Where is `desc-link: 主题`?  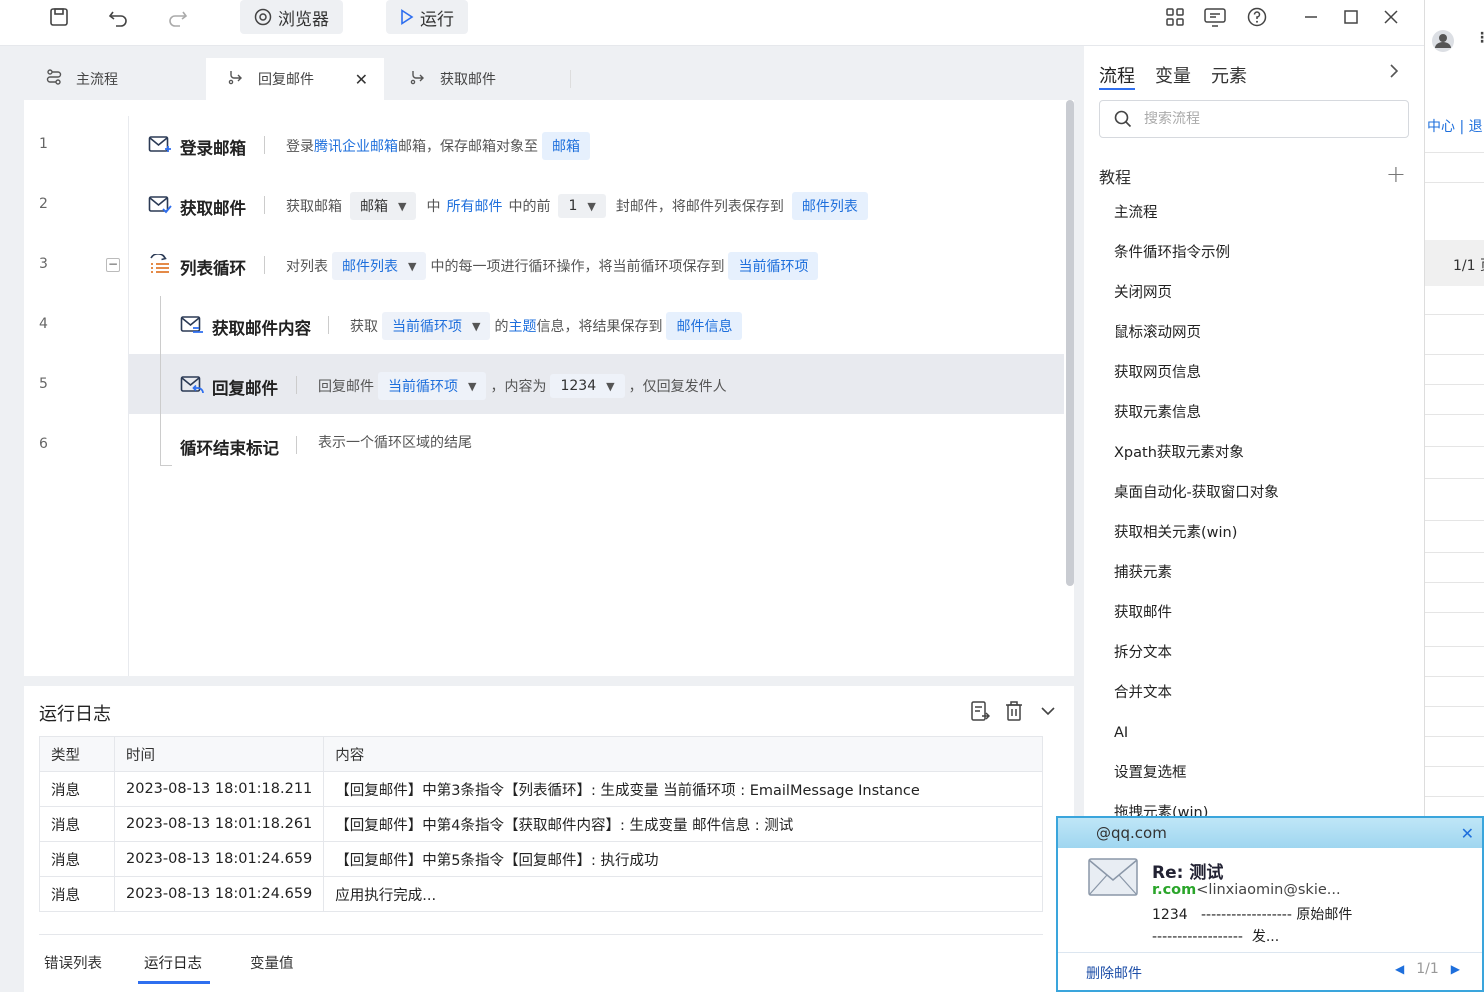
desc-link: 主题 is located at coordinates (522, 326).